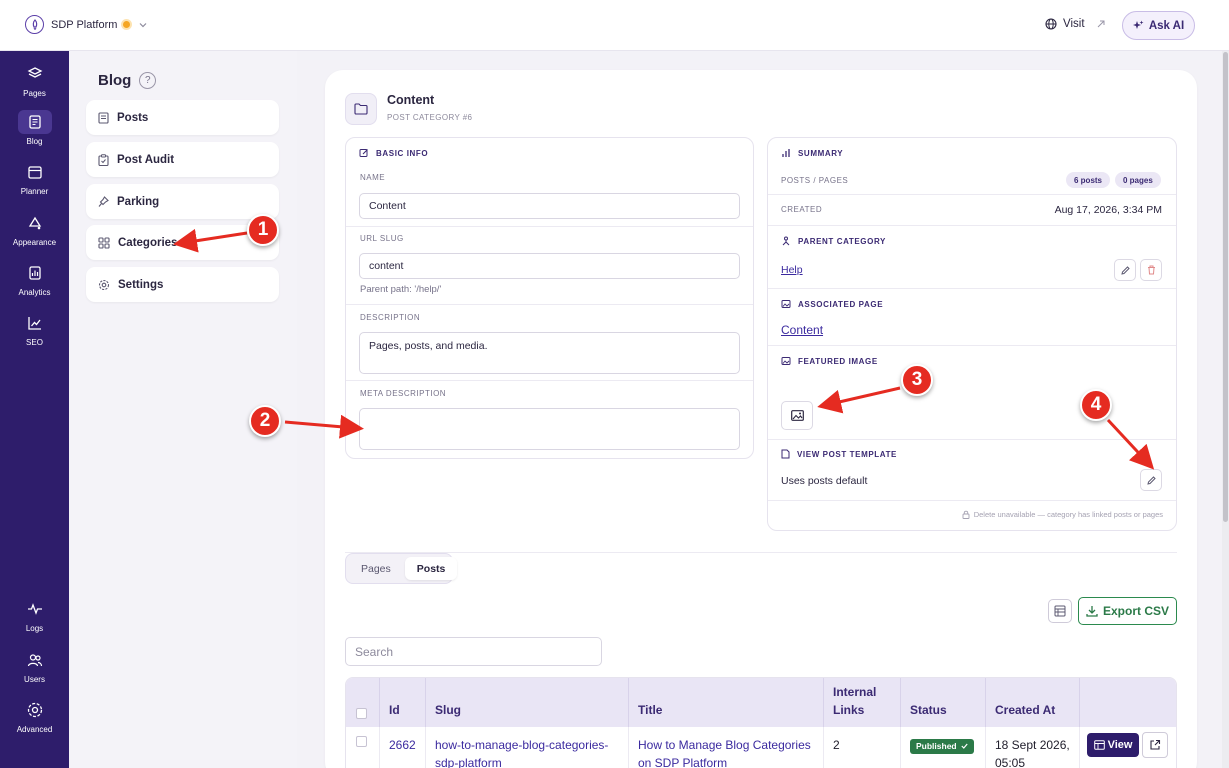 The height and width of the screenshot is (768, 1229). I want to click on open-external-button, so click(1155, 745).